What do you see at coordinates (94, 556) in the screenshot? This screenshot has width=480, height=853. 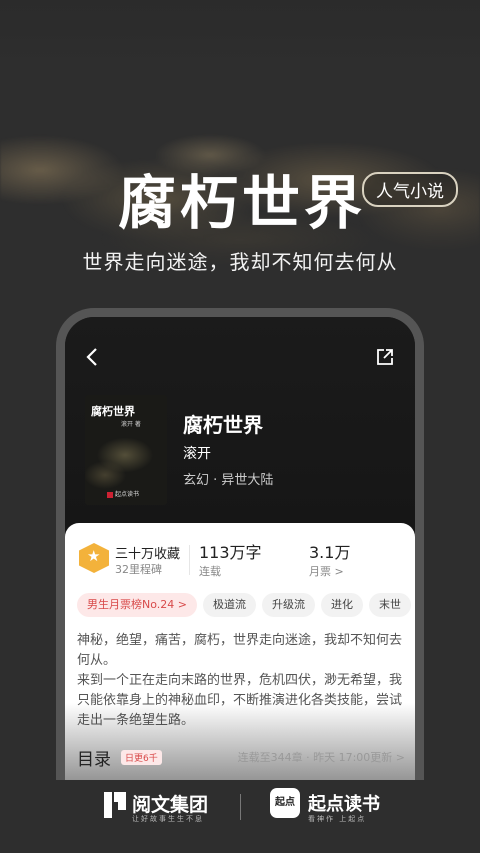 I see `star-icon: ★` at bounding box center [94, 556].